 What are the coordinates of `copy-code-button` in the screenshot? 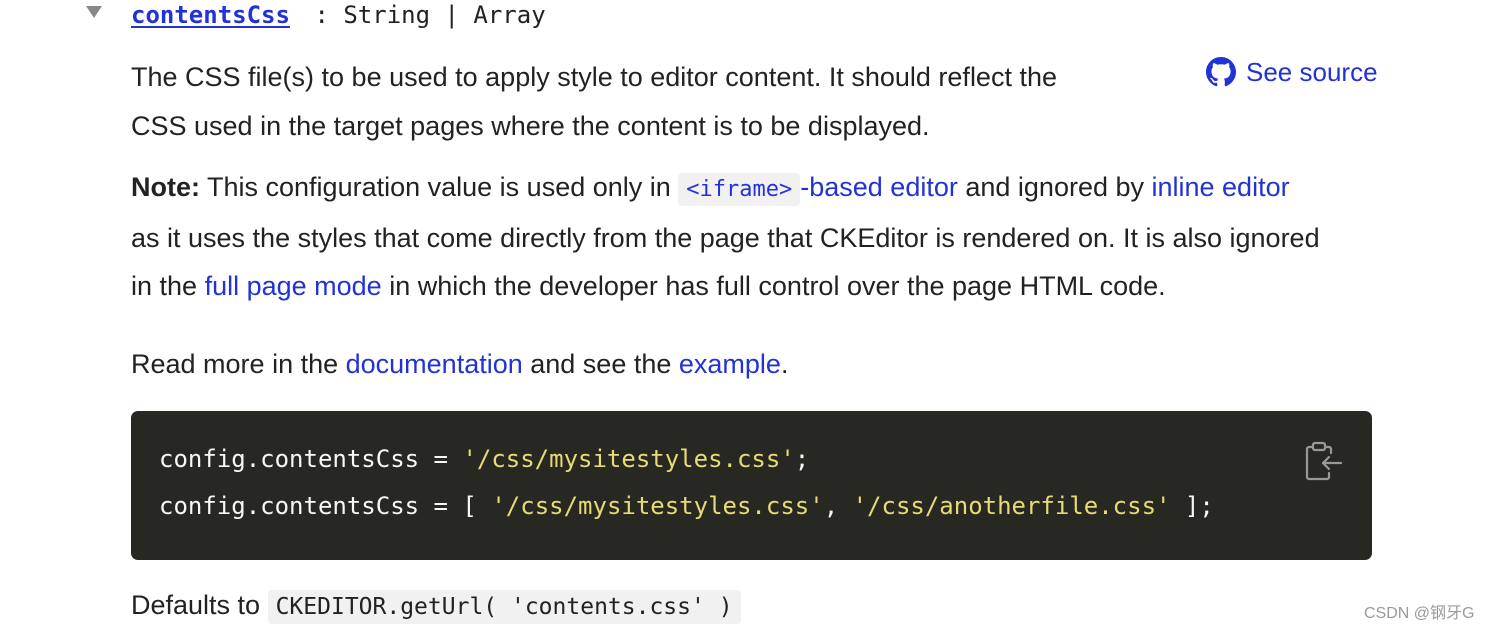 It's located at (1323, 461).